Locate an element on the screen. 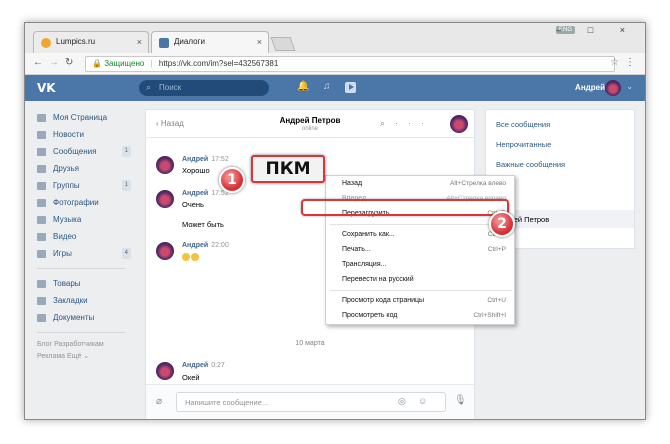 This screenshot has width=670, height=444. more-icon: ··· is located at coordinates (414, 123).